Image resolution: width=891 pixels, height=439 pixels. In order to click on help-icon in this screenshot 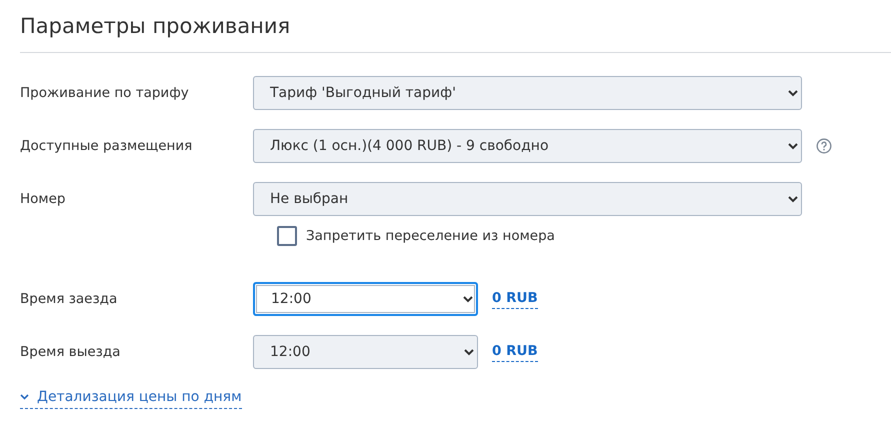, I will do `click(824, 146)`.